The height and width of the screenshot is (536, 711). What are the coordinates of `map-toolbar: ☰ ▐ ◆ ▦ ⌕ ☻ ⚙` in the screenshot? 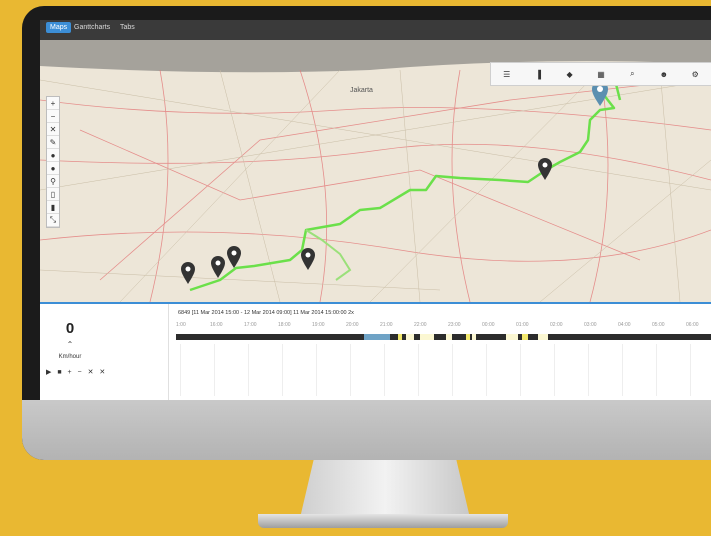 It's located at (600, 74).